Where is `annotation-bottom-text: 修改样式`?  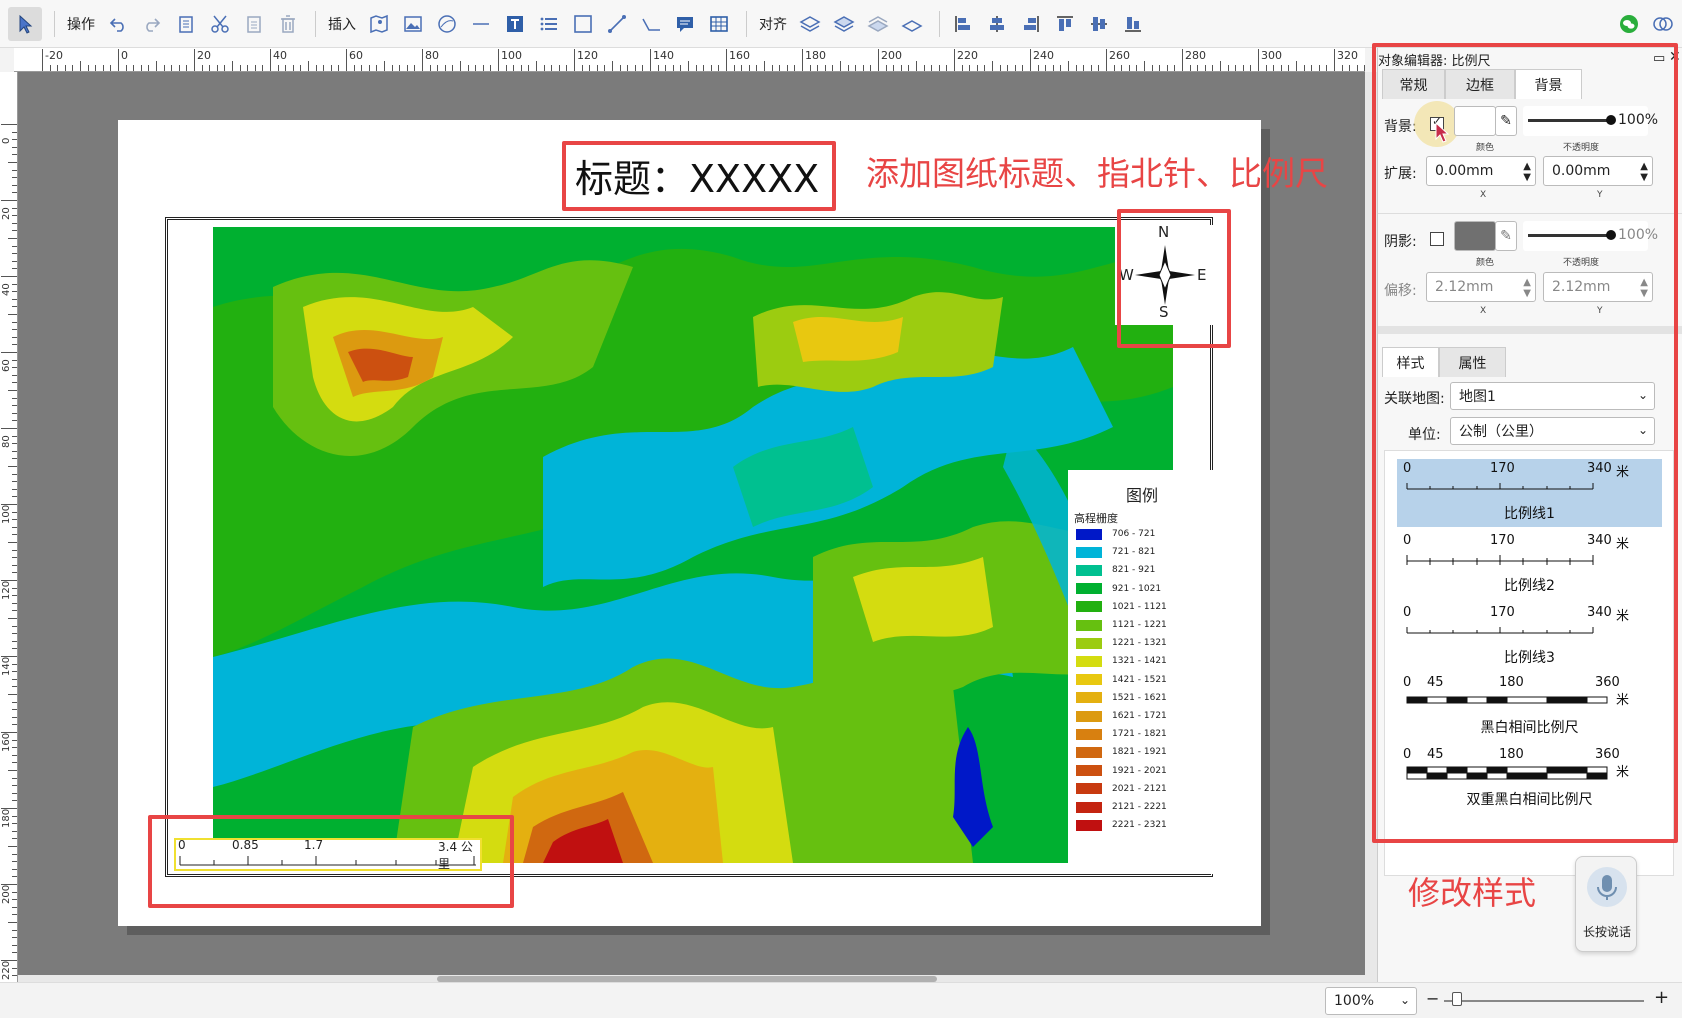 annotation-bottom-text: 修改样式 is located at coordinates (1472, 893).